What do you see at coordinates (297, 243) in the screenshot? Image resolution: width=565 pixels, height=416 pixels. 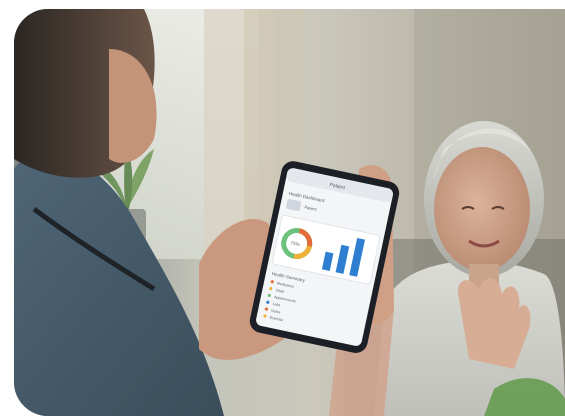 I see `donut-chart: 75%` at bounding box center [297, 243].